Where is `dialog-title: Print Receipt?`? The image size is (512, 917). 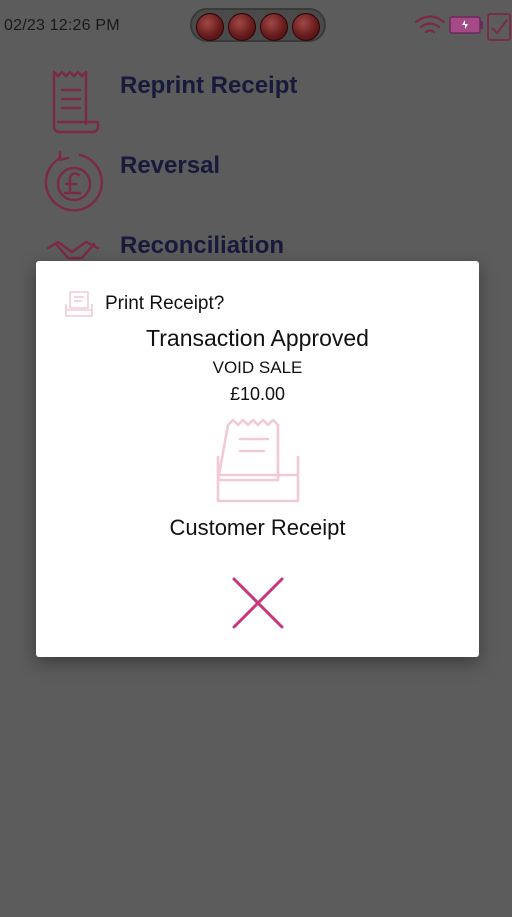
dialog-title: Print Receipt? is located at coordinates (165, 303).